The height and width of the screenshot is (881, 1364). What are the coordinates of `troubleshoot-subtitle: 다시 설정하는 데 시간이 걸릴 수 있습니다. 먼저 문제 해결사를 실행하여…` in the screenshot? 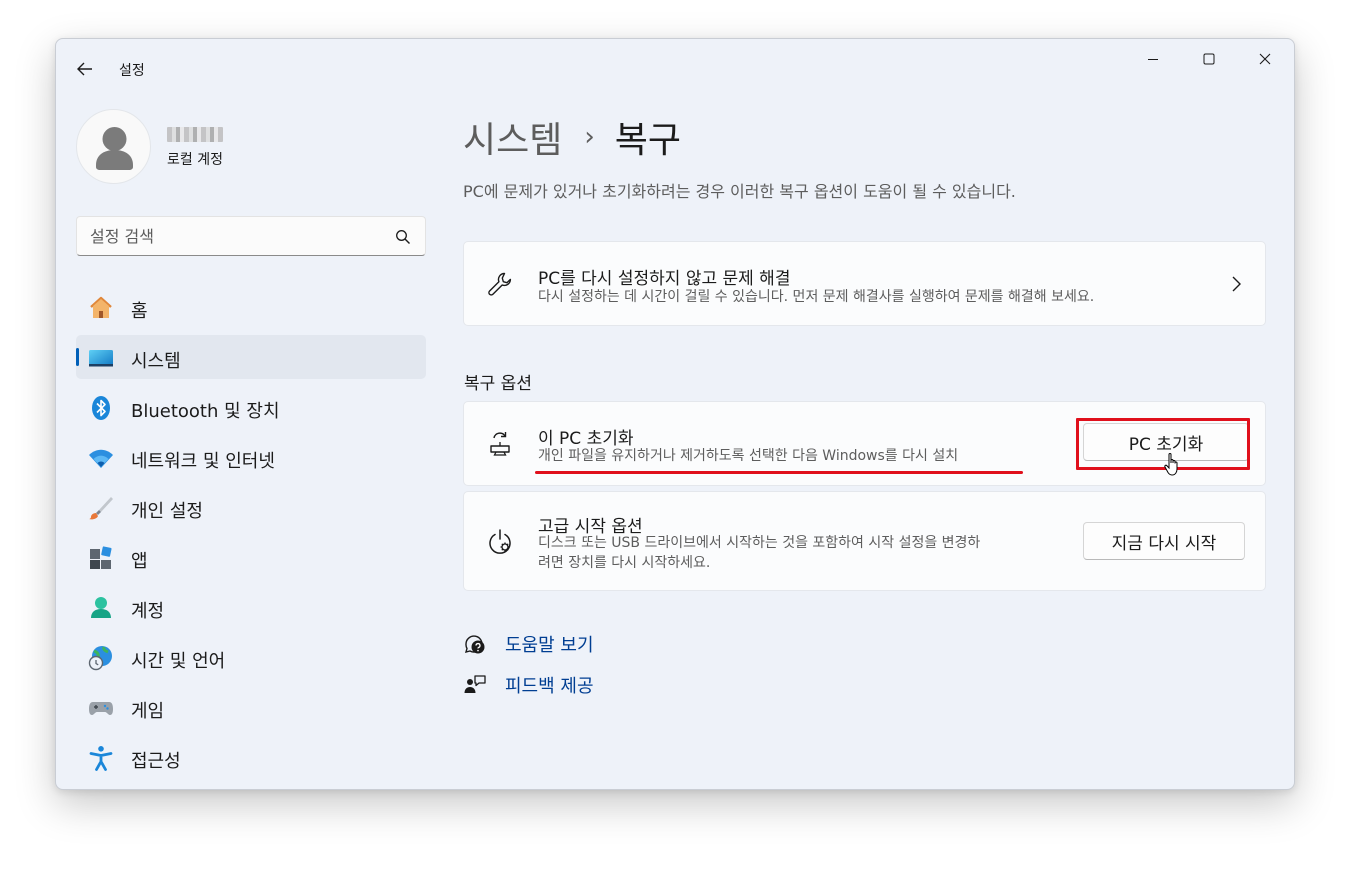 It's located at (816, 297).